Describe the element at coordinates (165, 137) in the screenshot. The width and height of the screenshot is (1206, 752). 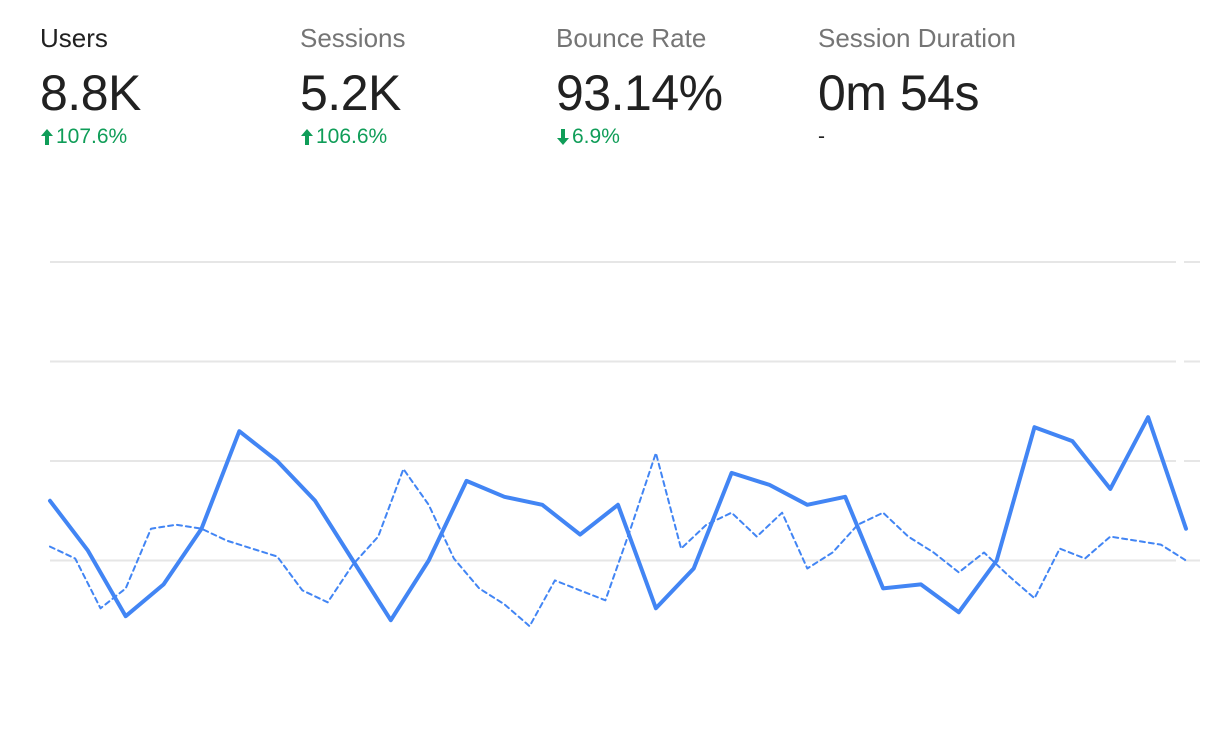
I see `metric-change: 107.6%` at that location.